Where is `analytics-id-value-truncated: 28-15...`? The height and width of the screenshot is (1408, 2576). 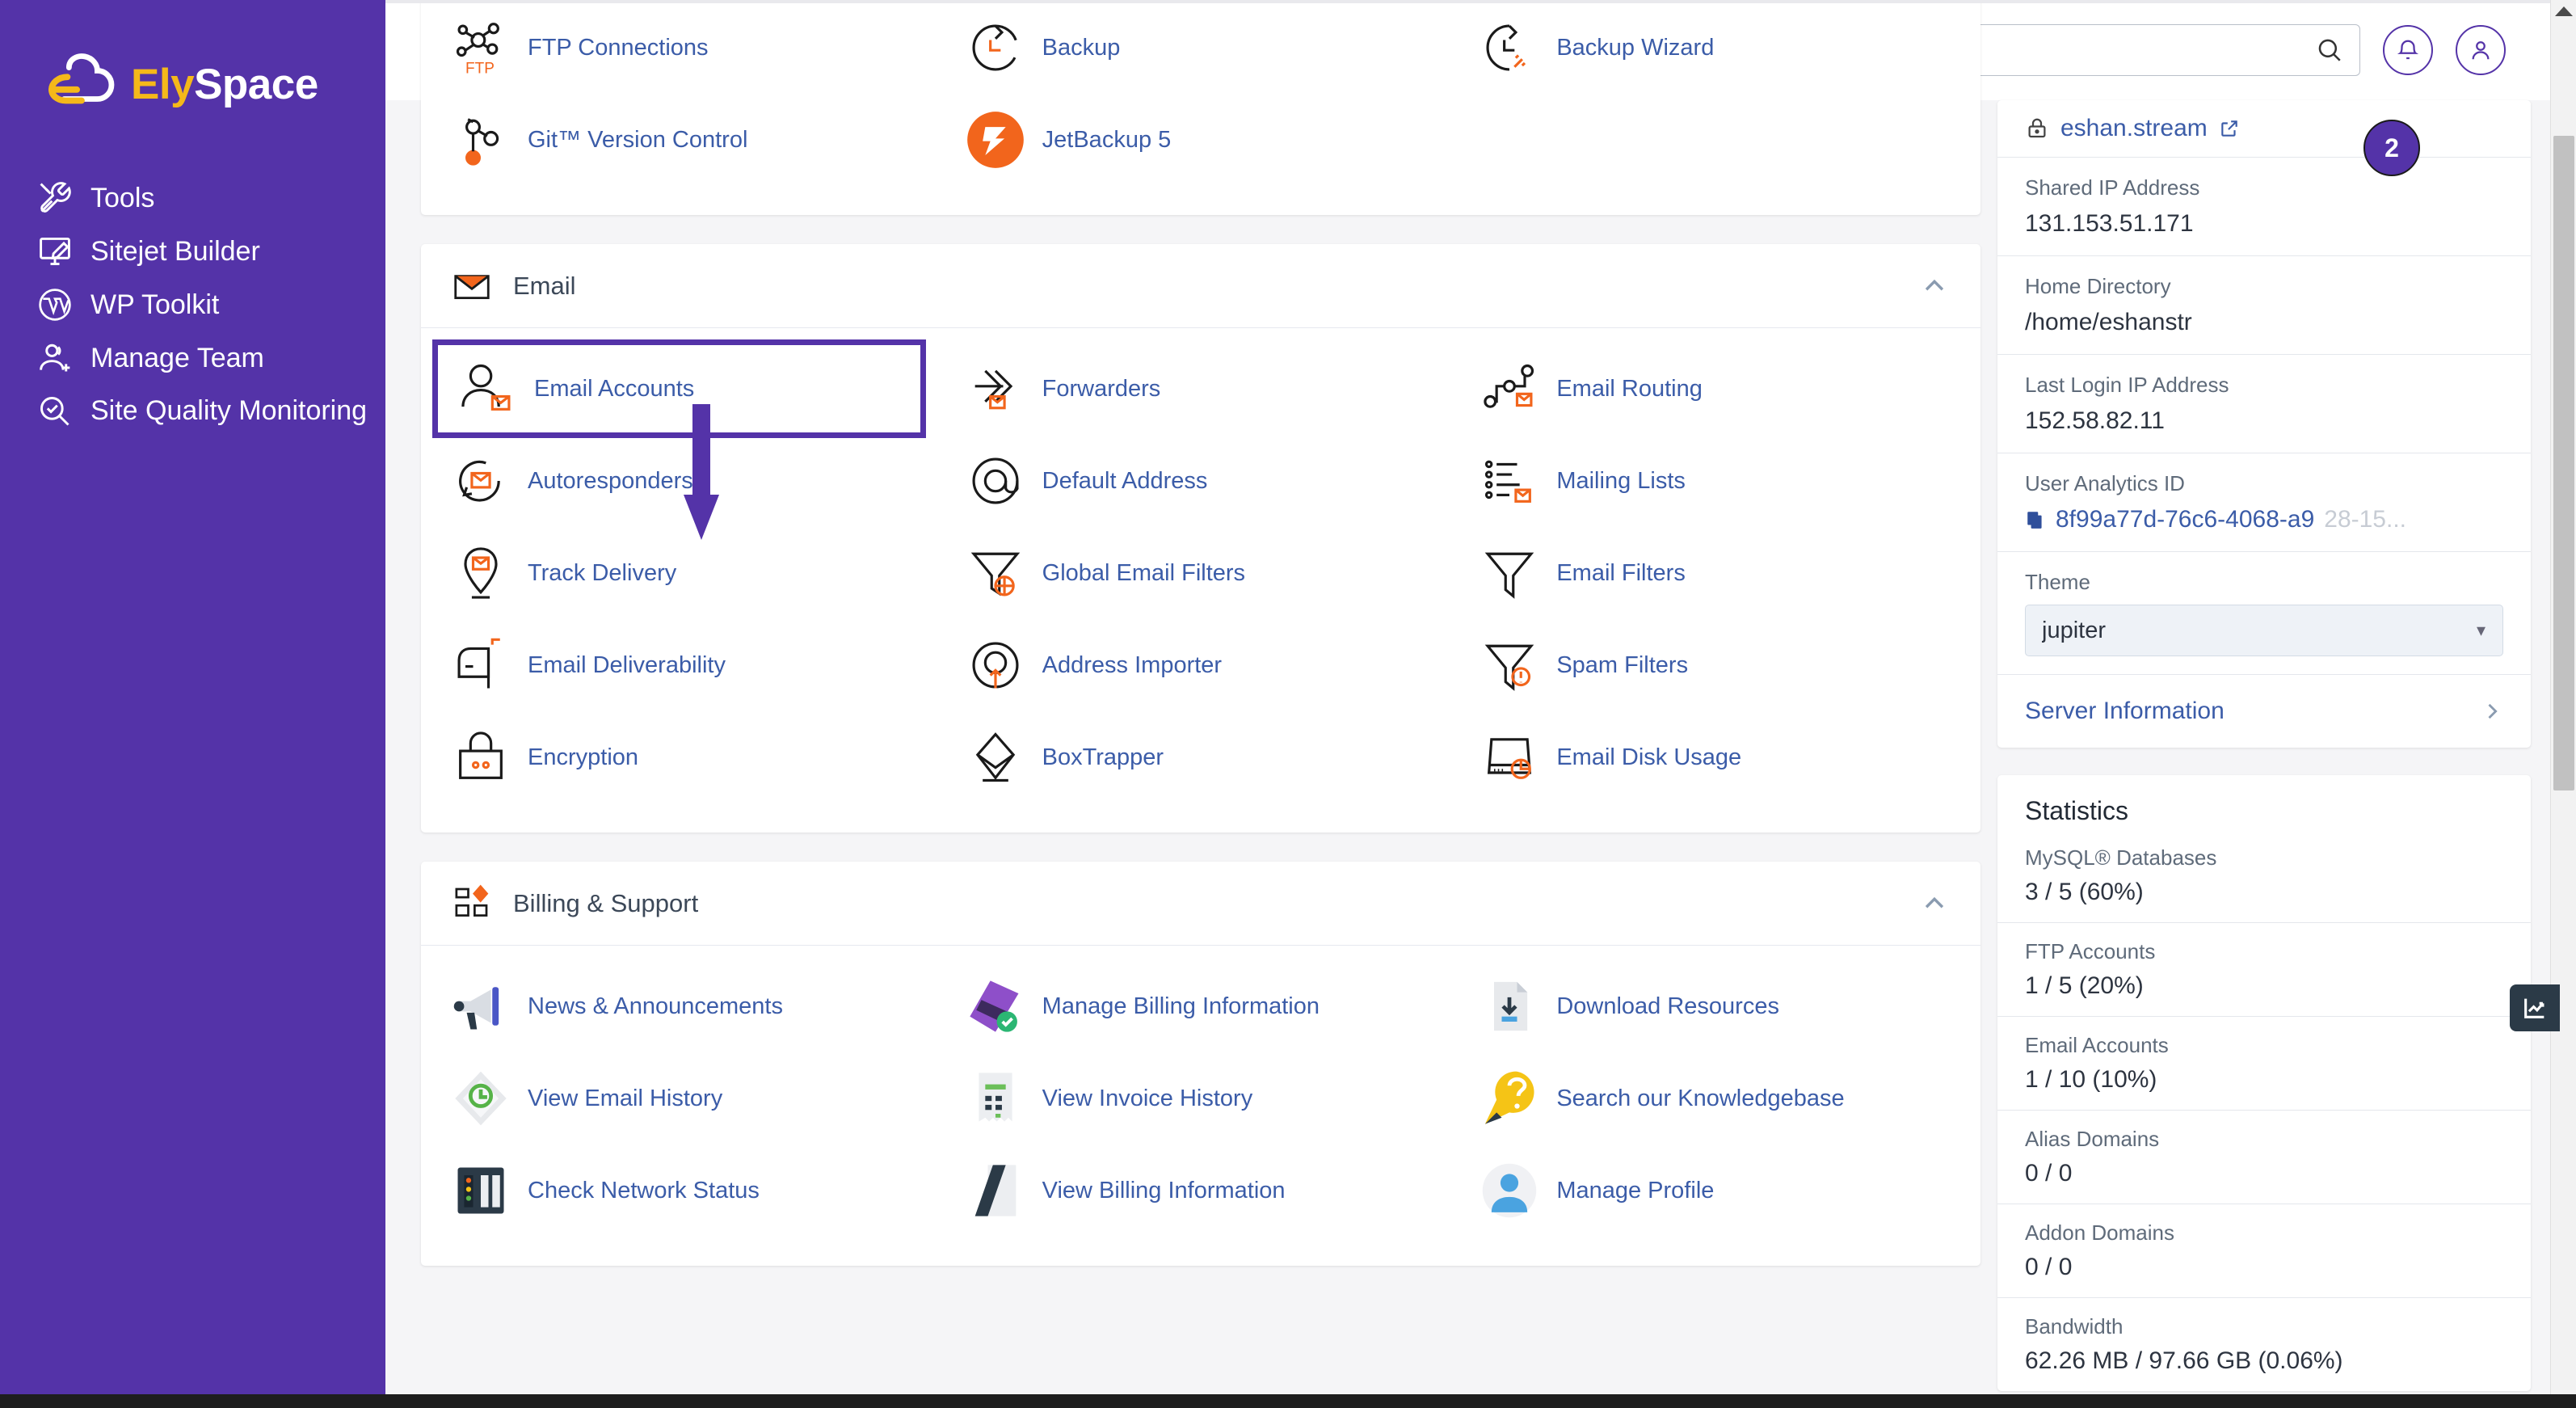 analytics-id-value-truncated: 28-15... is located at coordinates (2365, 519).